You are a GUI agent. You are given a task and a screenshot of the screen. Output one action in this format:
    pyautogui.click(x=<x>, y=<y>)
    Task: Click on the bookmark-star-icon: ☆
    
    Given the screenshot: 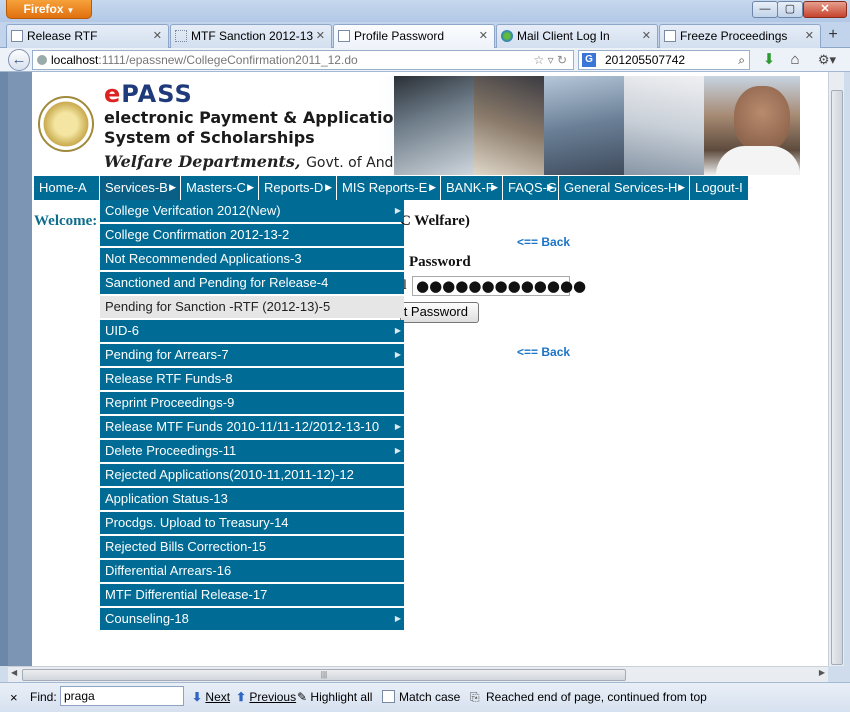 What is the action you would take?
    pyautogui.click(x=538, y=60)
    